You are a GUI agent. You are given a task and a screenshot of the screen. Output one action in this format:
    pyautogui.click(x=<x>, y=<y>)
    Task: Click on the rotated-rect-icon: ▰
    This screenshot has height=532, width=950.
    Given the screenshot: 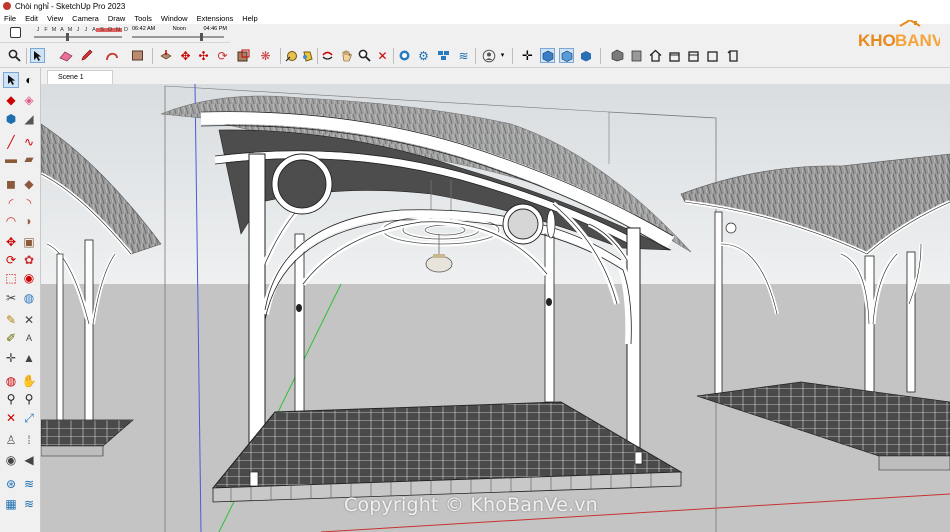 What is the action you would take?
    pyautogui.click(x=29, y=159)
    